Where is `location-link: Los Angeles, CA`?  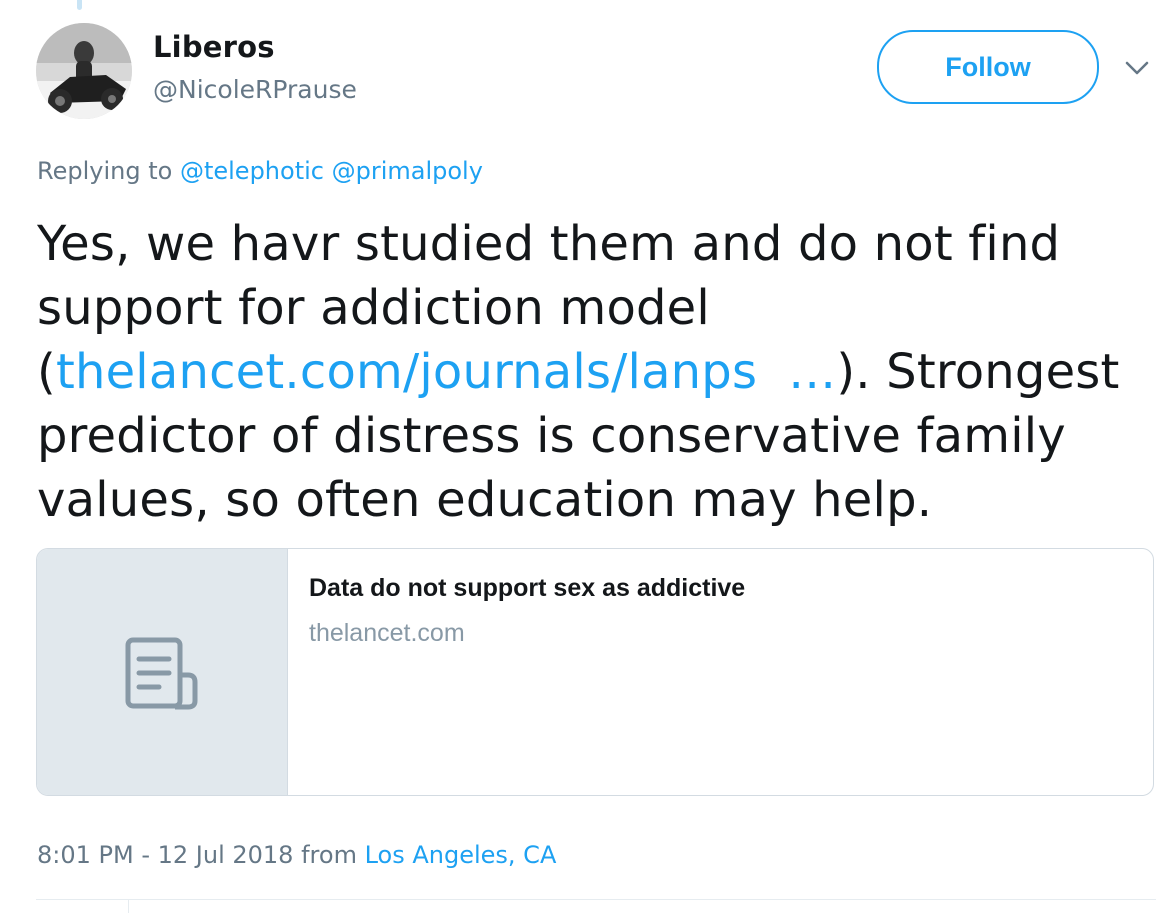
location-link: Los Angeles, CA is located at coordinates (461, 855).